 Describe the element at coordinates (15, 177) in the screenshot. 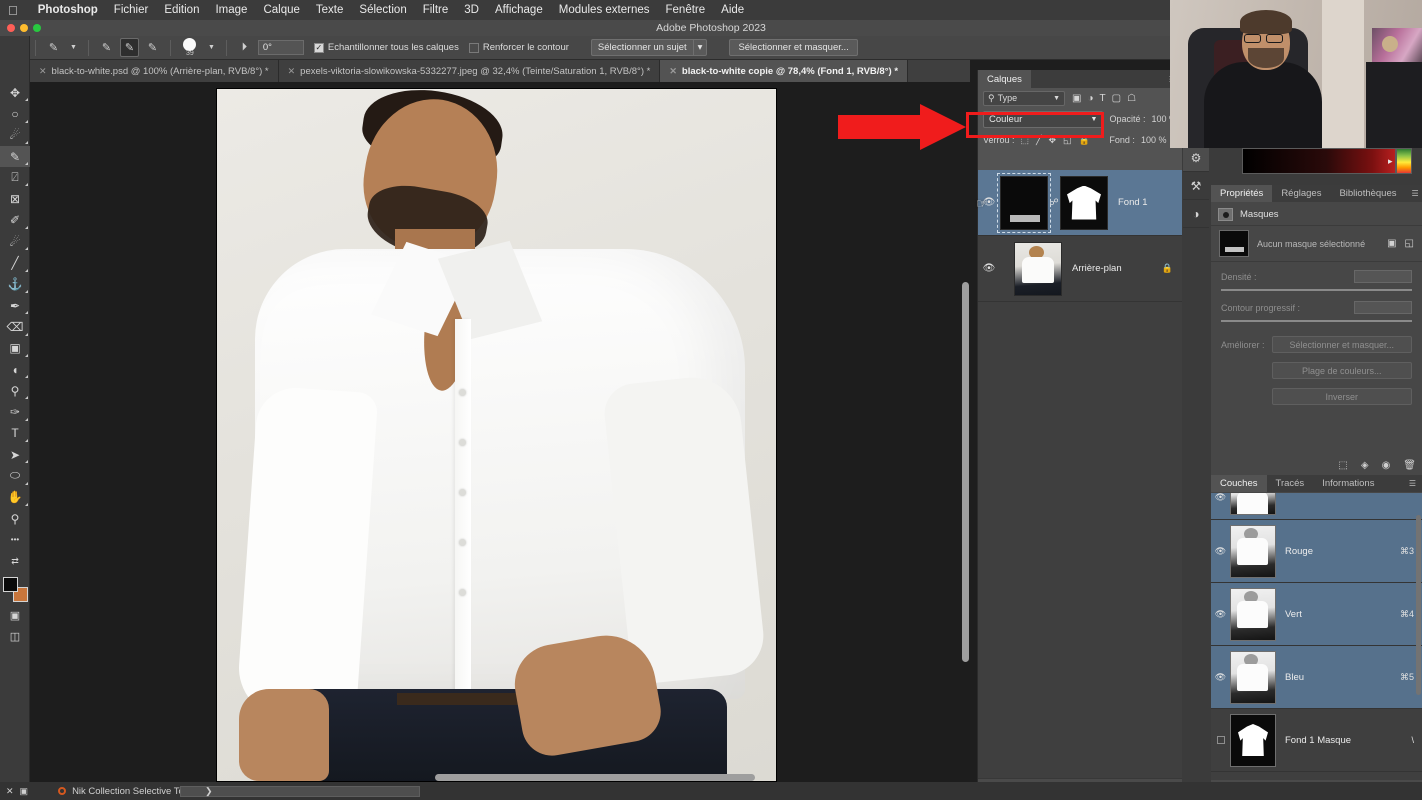

I see `crop-tool: ⍁` at that location.